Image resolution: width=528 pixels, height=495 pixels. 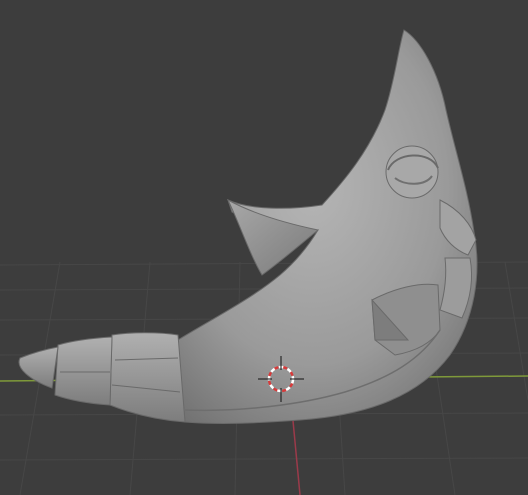 I want to click on y-axis-line, so click(x=296, y=452).